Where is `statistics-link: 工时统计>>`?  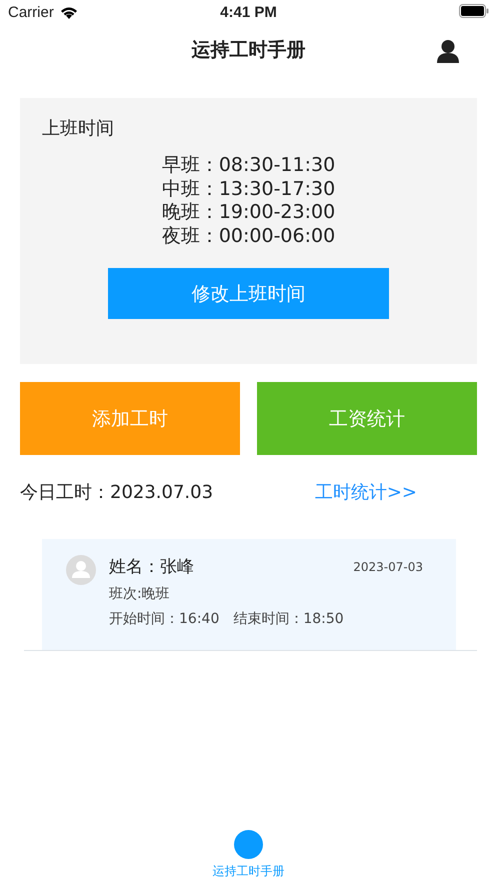
statistics-link: 工时统计>> is located at coordinates (365, 492).